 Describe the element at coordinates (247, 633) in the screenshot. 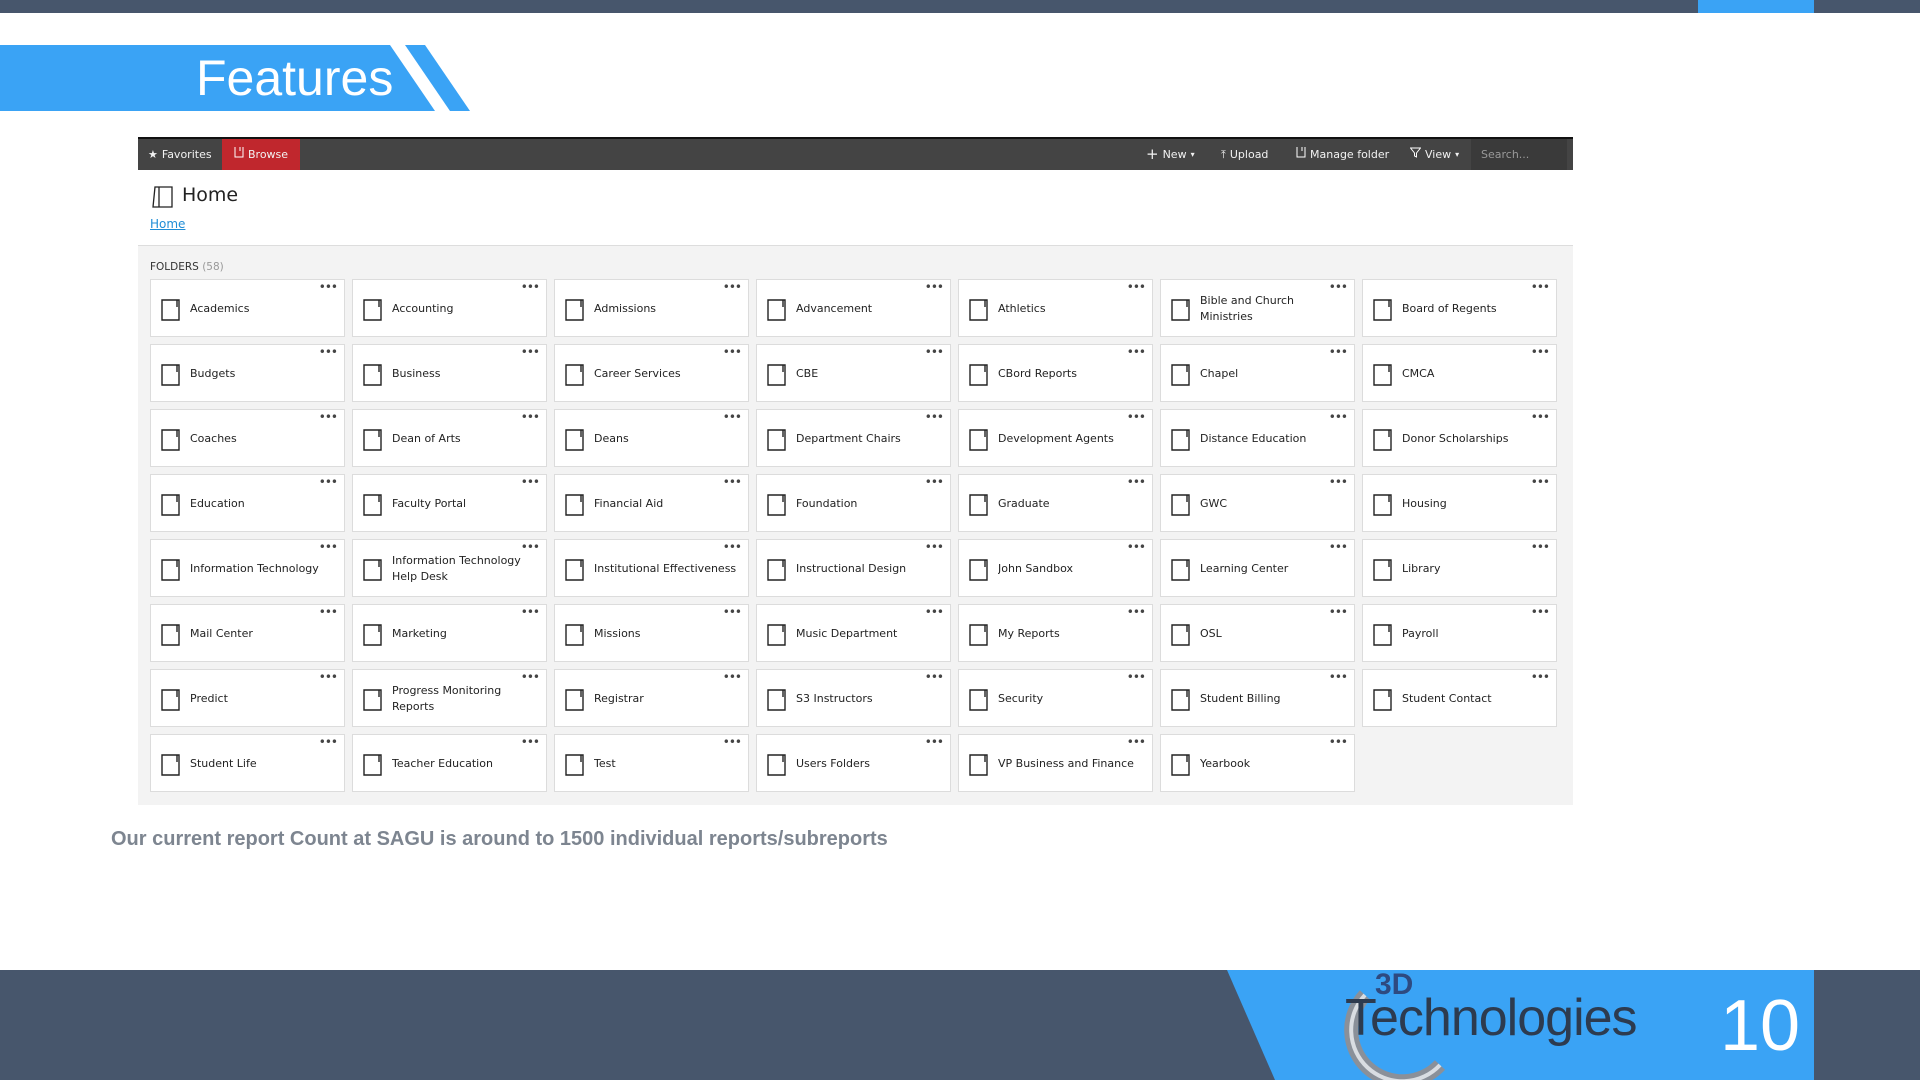

I see `folder-tile: Mail Center •••` at that location.